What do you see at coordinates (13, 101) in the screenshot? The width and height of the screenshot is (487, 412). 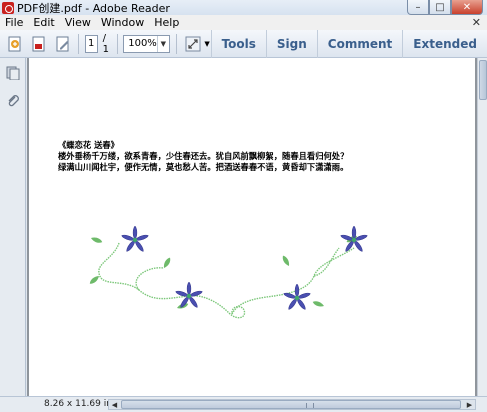 I see `attachments-icon` at bounding box center [13, 101].